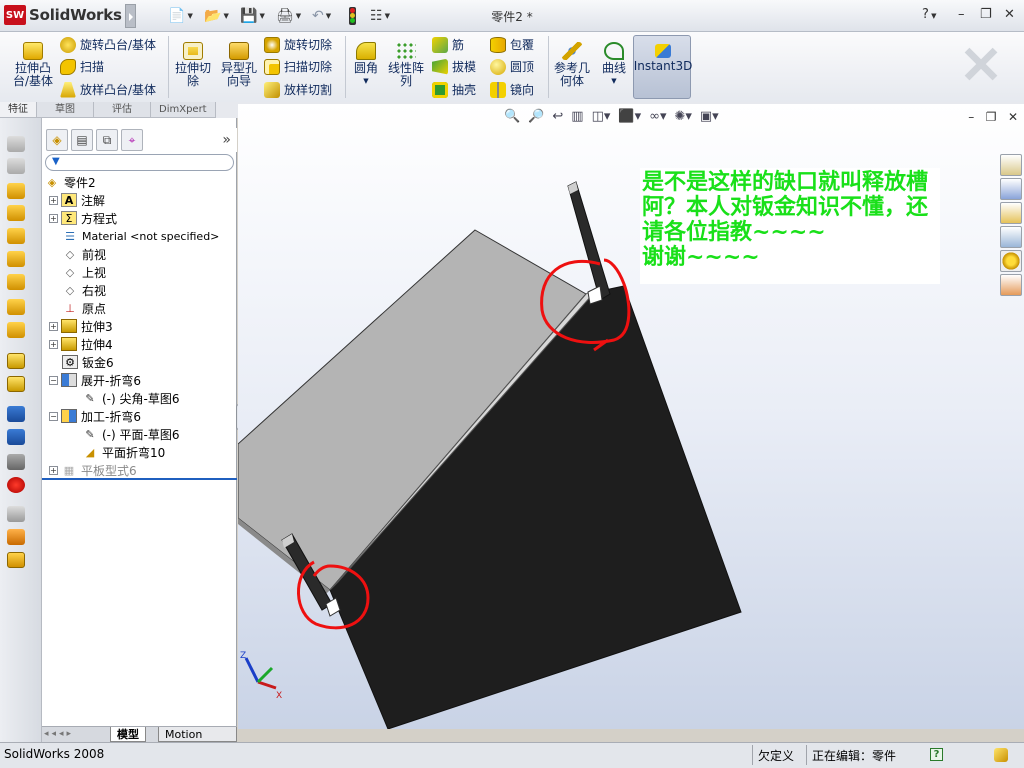  Describe the element at coordinates (239, 65) in the screenshot. I see `hole-wizard-button: 异型孔 向导` at that location.